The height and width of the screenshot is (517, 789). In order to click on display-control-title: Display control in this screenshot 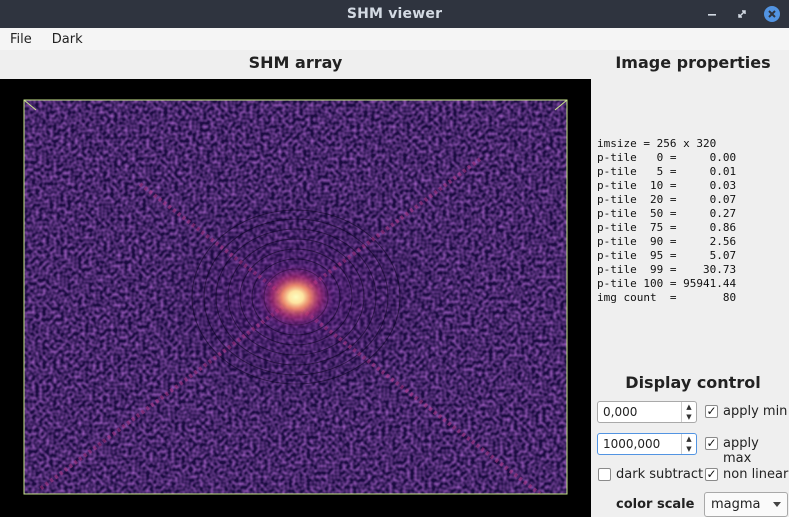, I will do `click(693, 382)`.